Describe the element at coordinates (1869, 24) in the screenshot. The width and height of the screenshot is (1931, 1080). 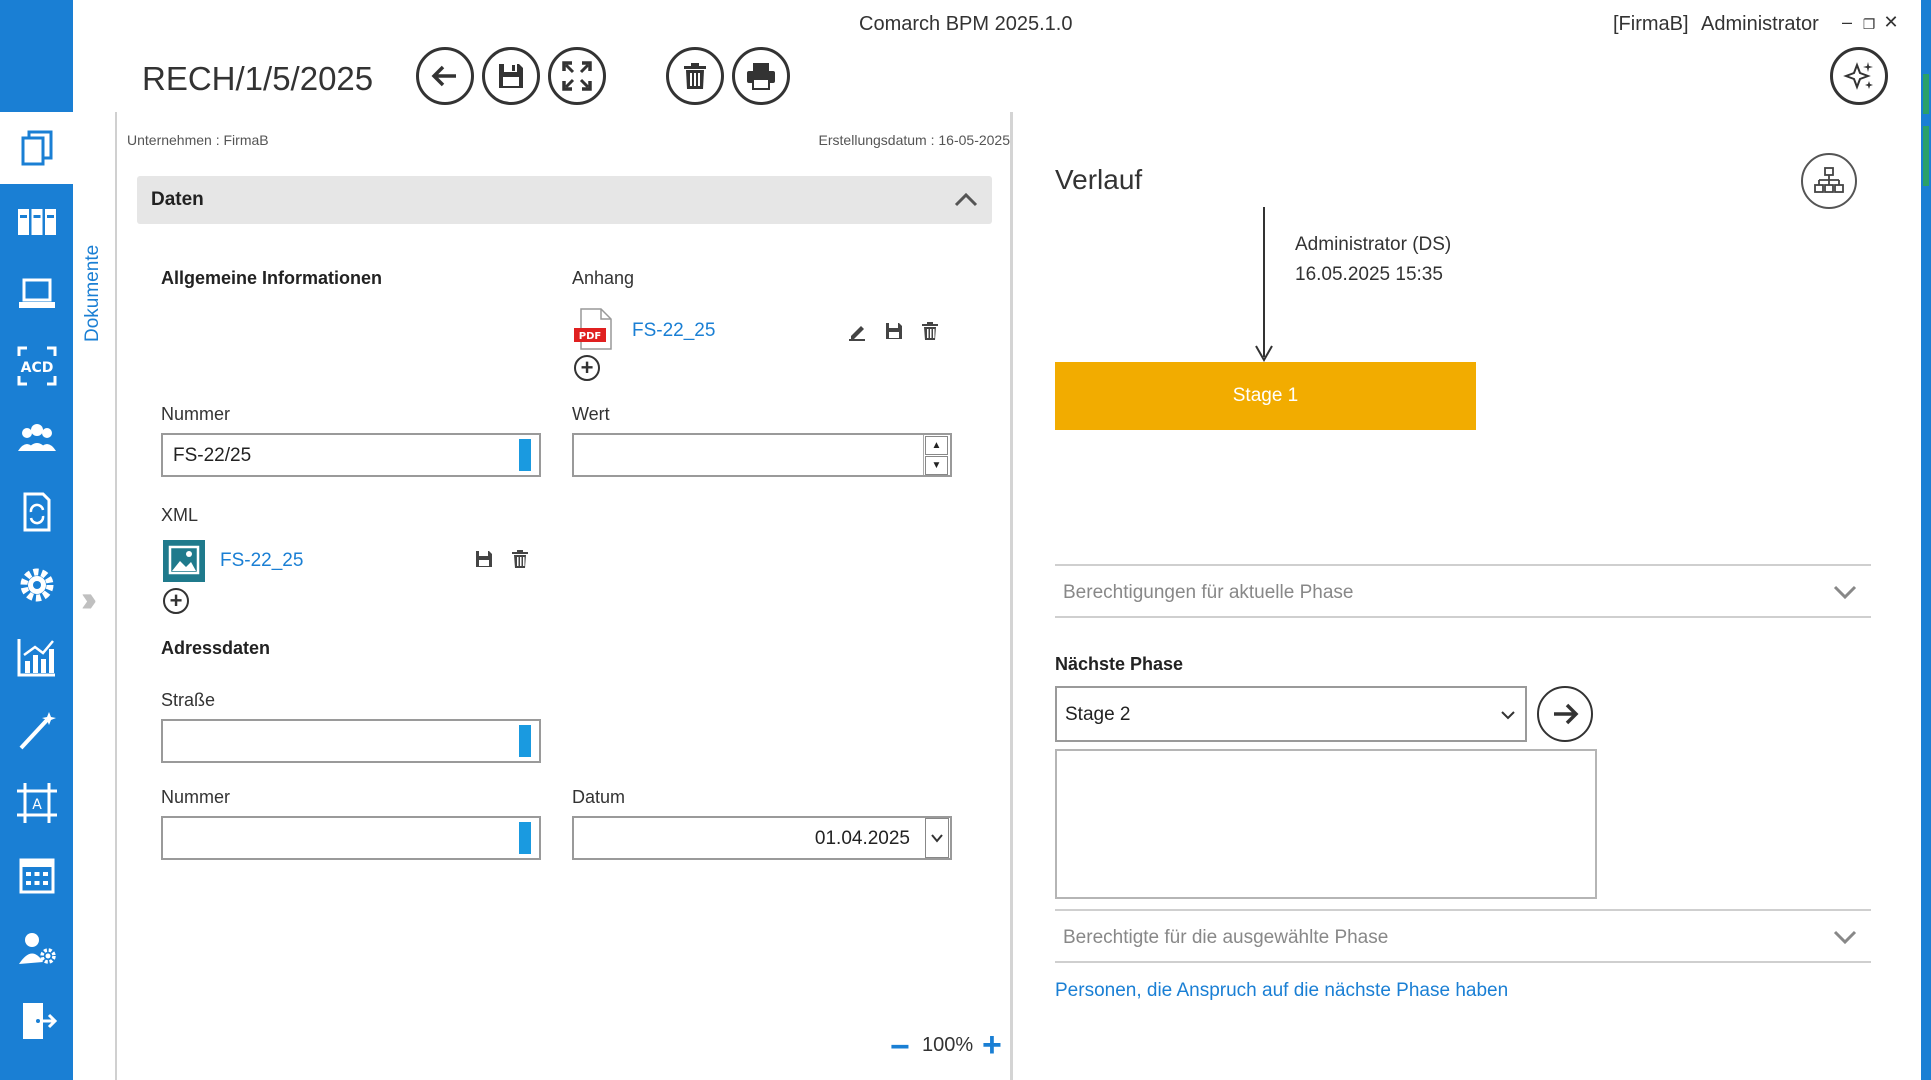
I see `restore-button: ❐` at that location.